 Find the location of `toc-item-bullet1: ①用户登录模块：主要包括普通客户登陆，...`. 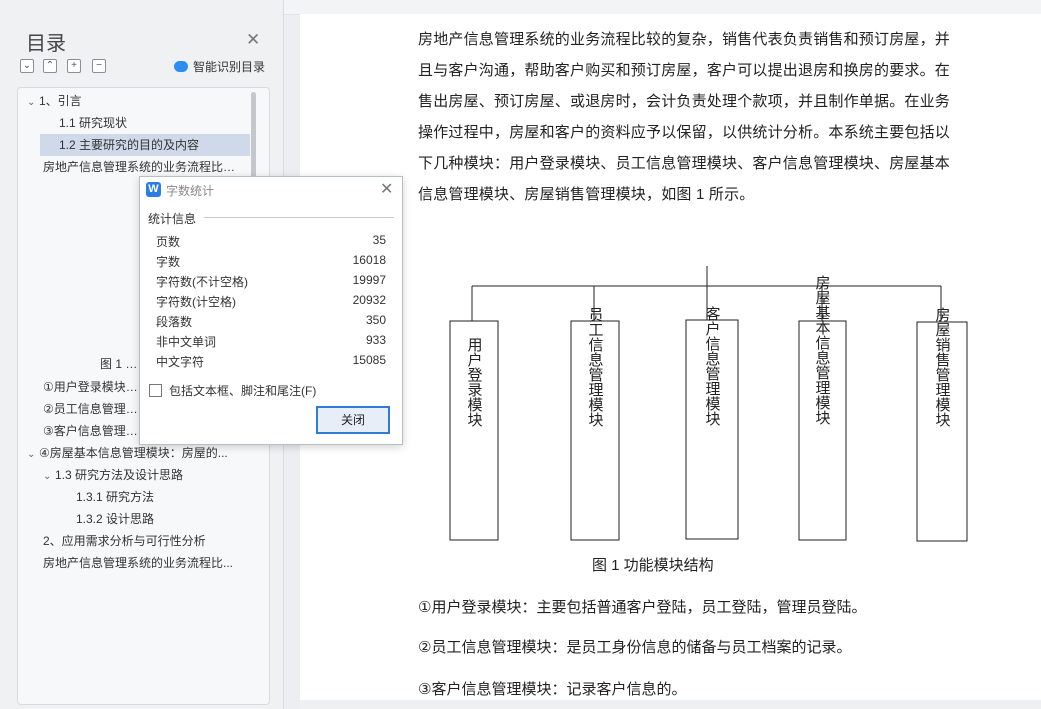

toc-item-bullet1: ①用户登录模块：主要包括普通客户登陆，... is located at coordinates (91, 387).